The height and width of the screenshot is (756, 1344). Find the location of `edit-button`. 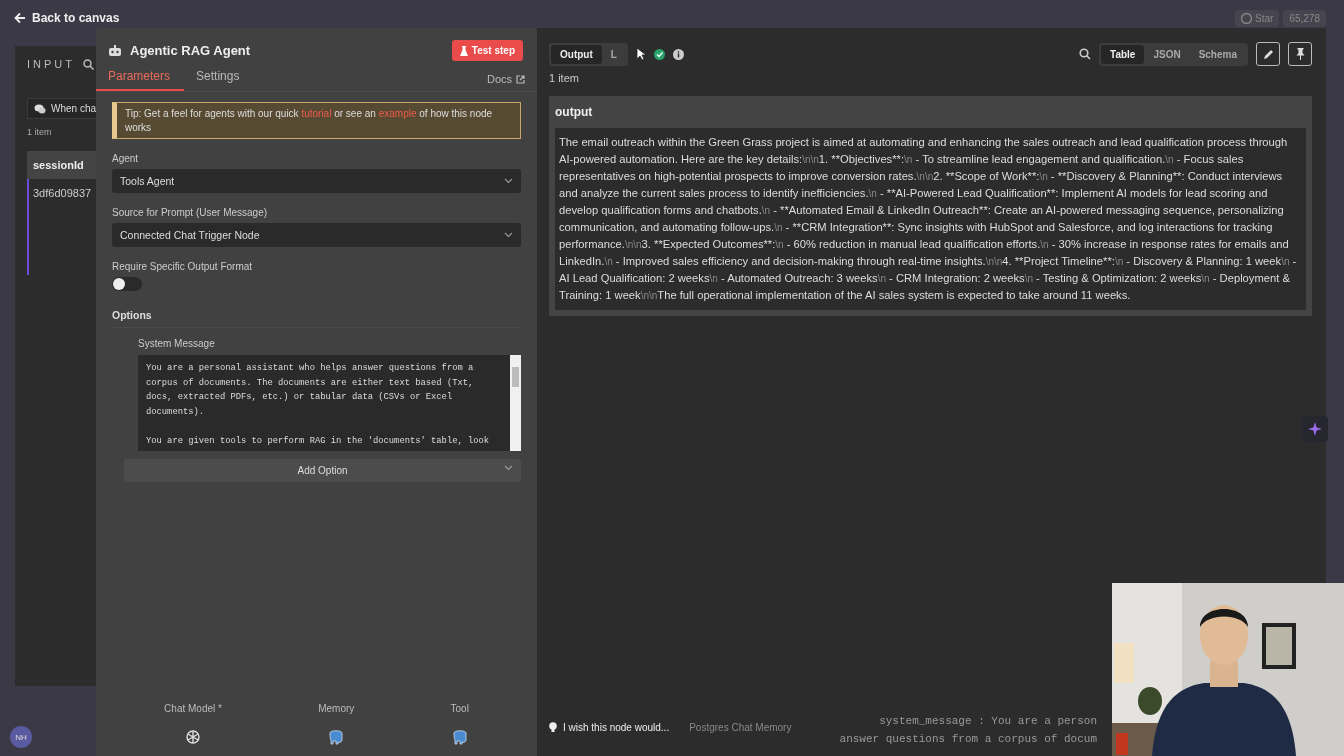

edit-button is located at coordinates (1268, 54).